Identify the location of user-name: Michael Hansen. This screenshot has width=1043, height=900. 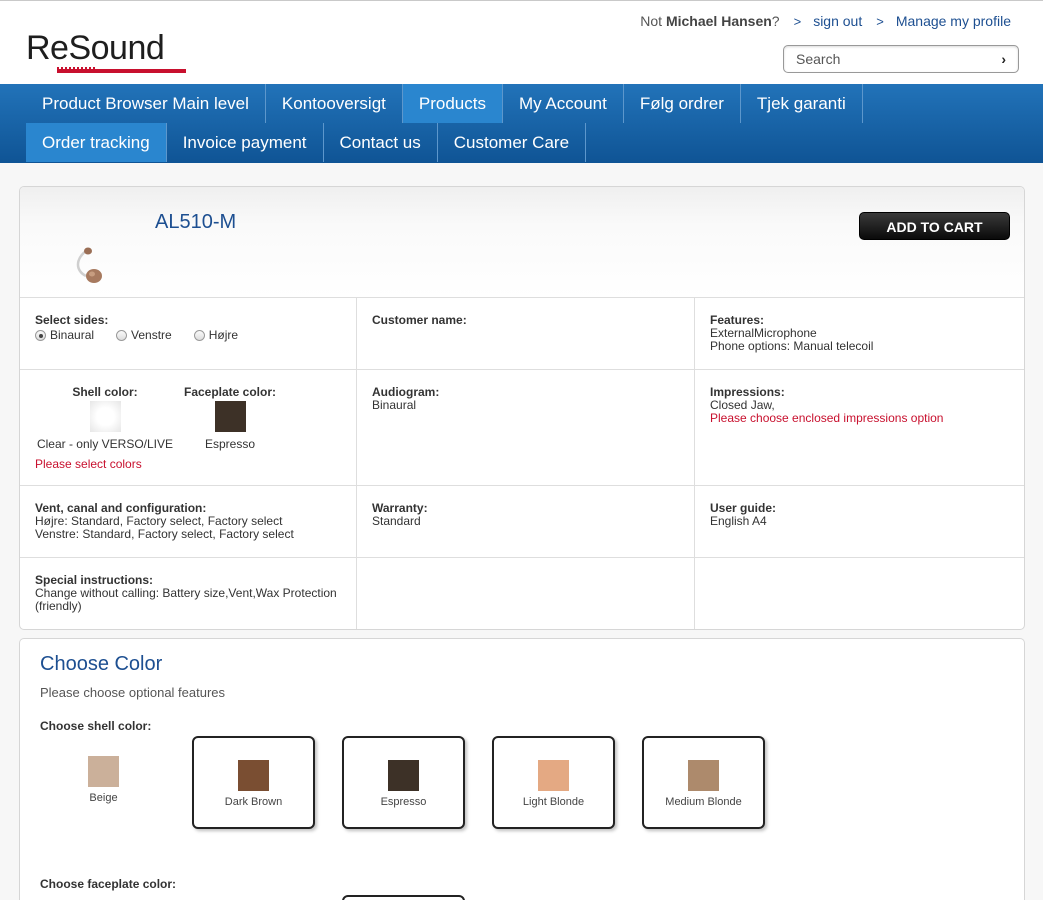
(718, 21).